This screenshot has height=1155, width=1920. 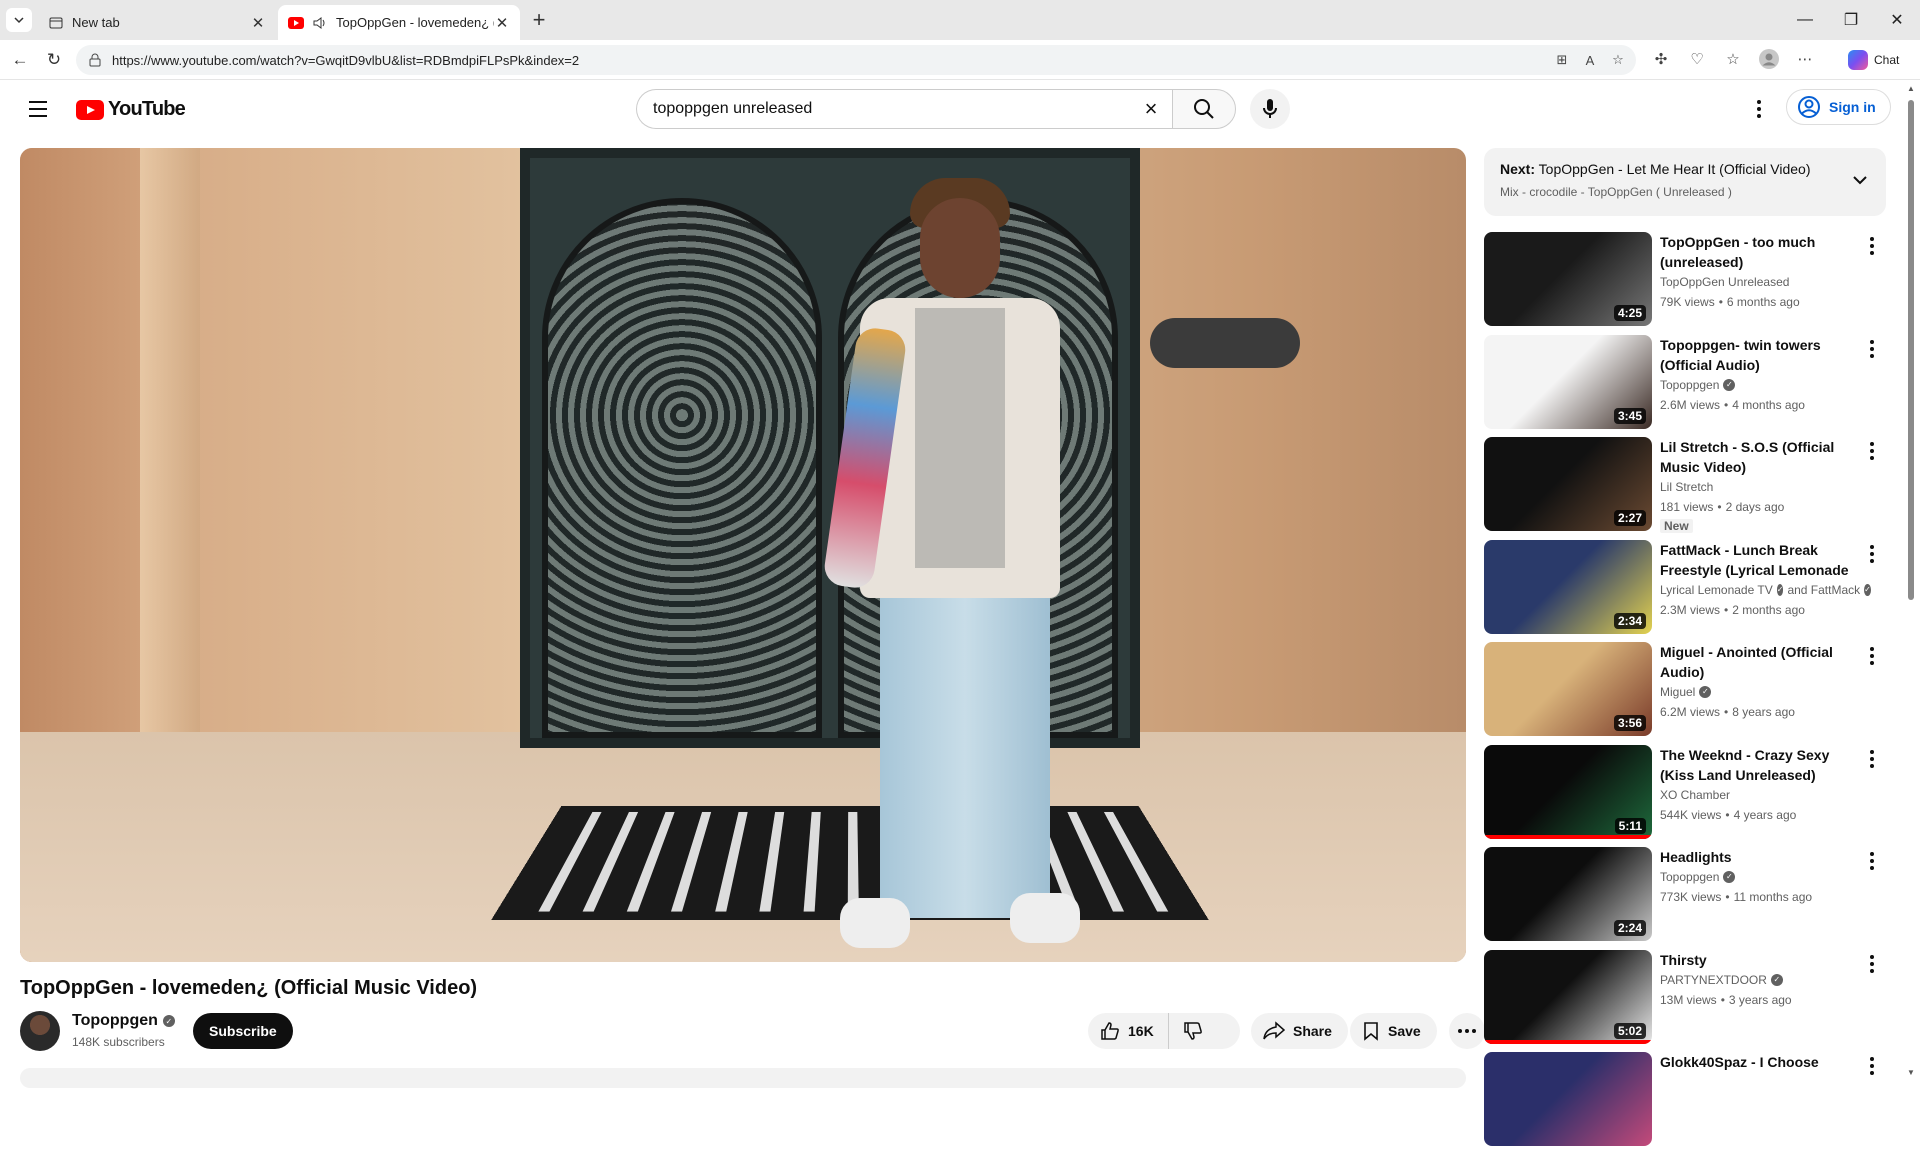 I want to click on guide-menu-icon, so click(x=38, y=109).